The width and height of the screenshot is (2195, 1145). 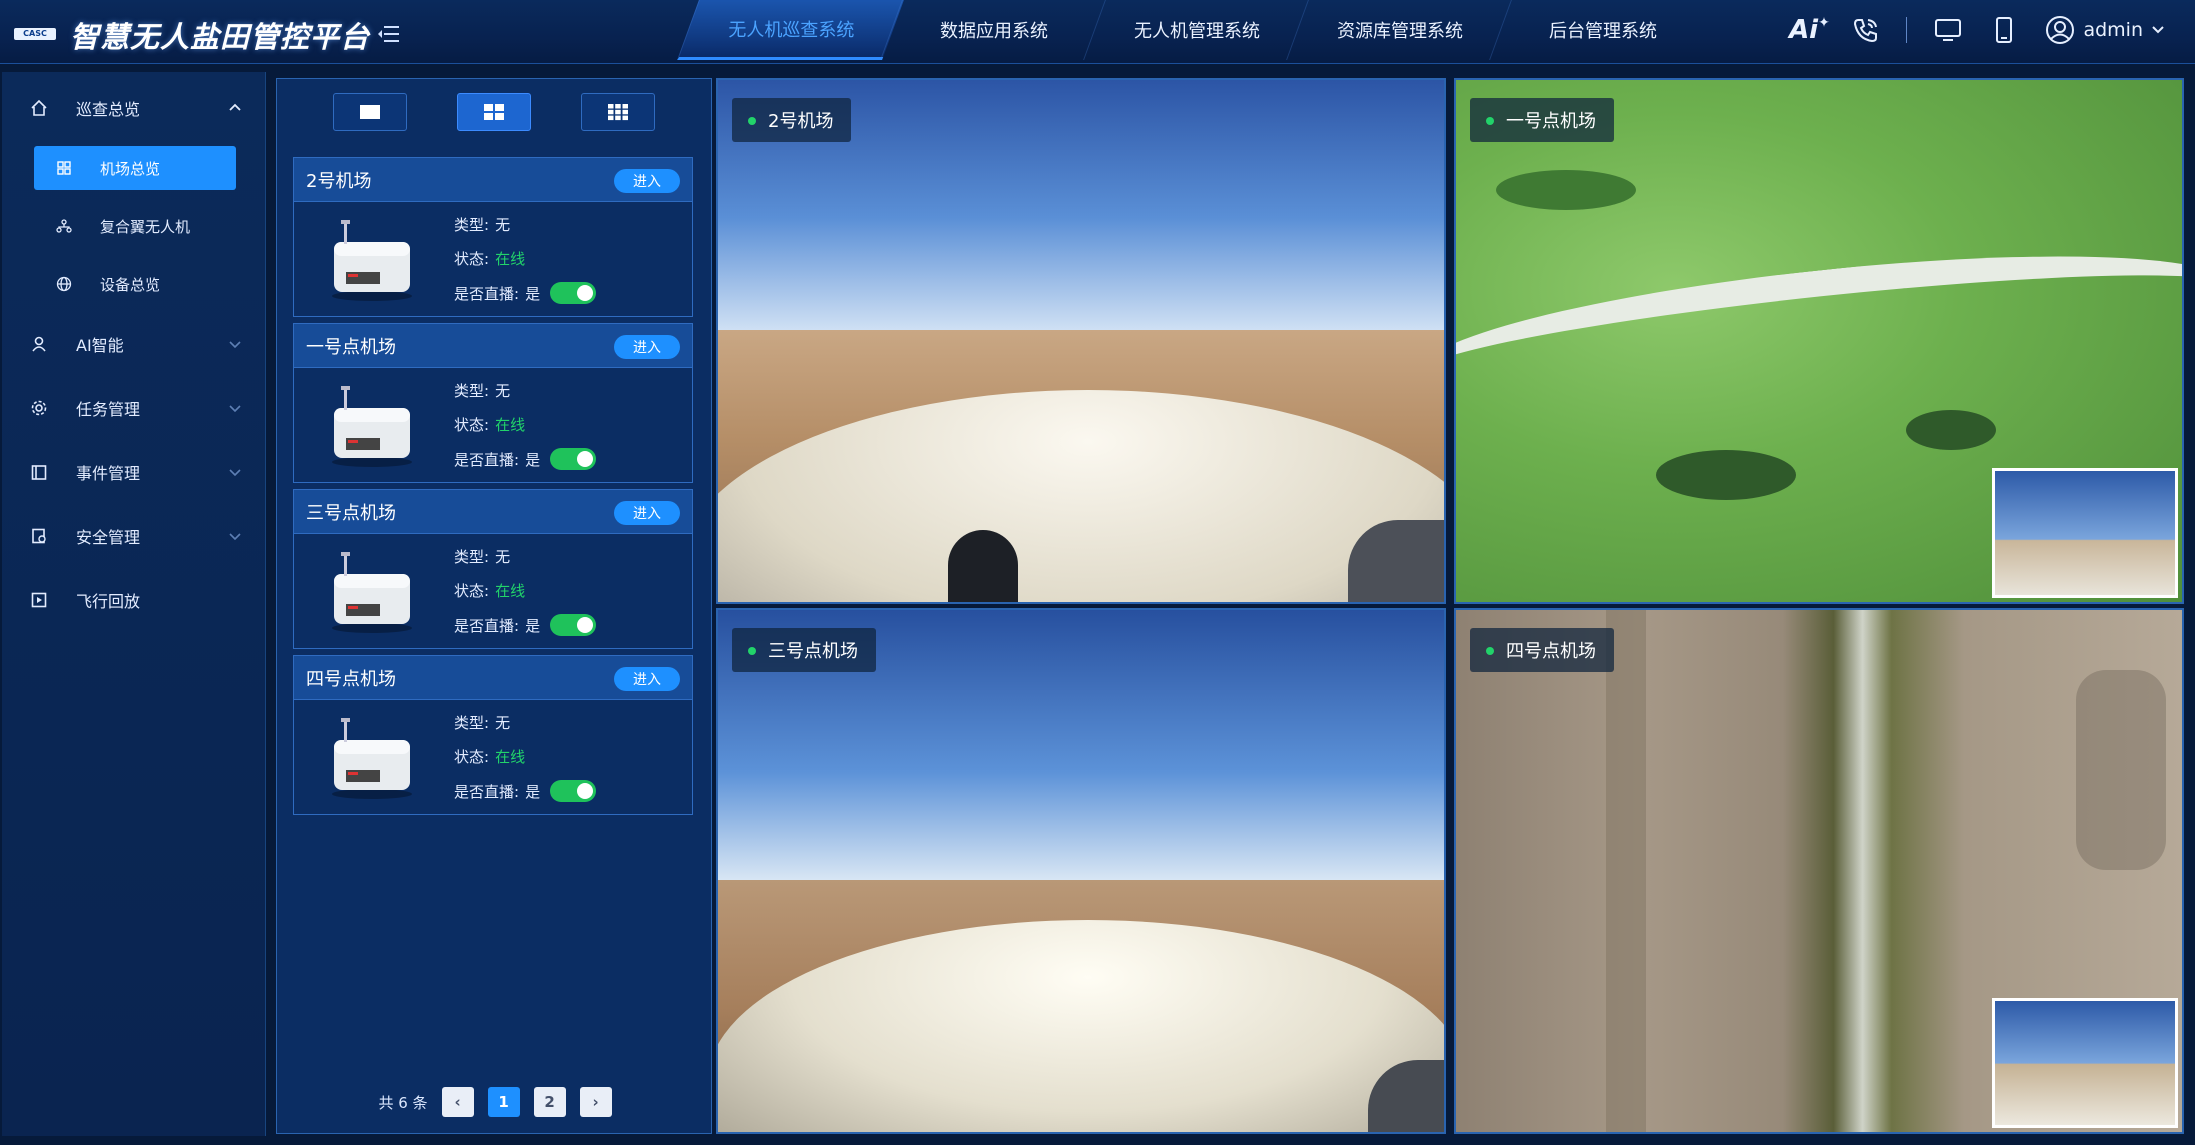 I want to click on sidebar-item-flight-playback: 飞行回放, so click(x=134, y=600).